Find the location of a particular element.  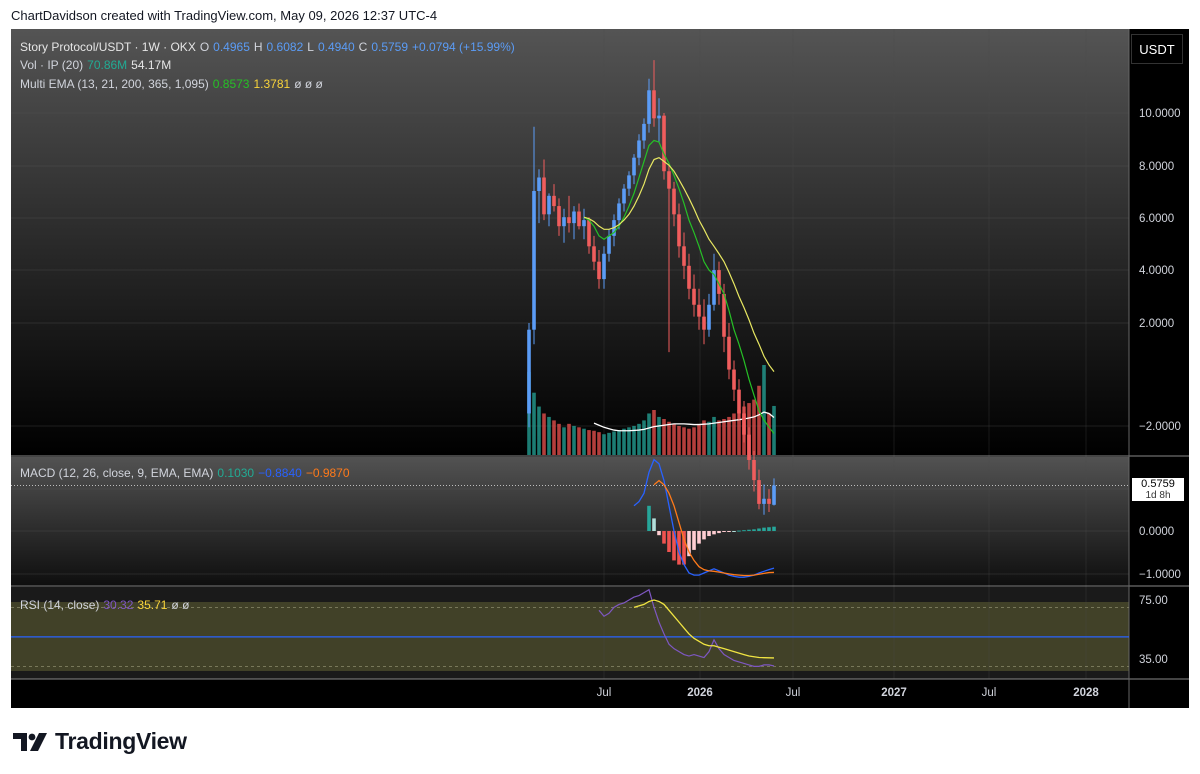

time-tick-label: 2027 is located at coordinates (894, 693).